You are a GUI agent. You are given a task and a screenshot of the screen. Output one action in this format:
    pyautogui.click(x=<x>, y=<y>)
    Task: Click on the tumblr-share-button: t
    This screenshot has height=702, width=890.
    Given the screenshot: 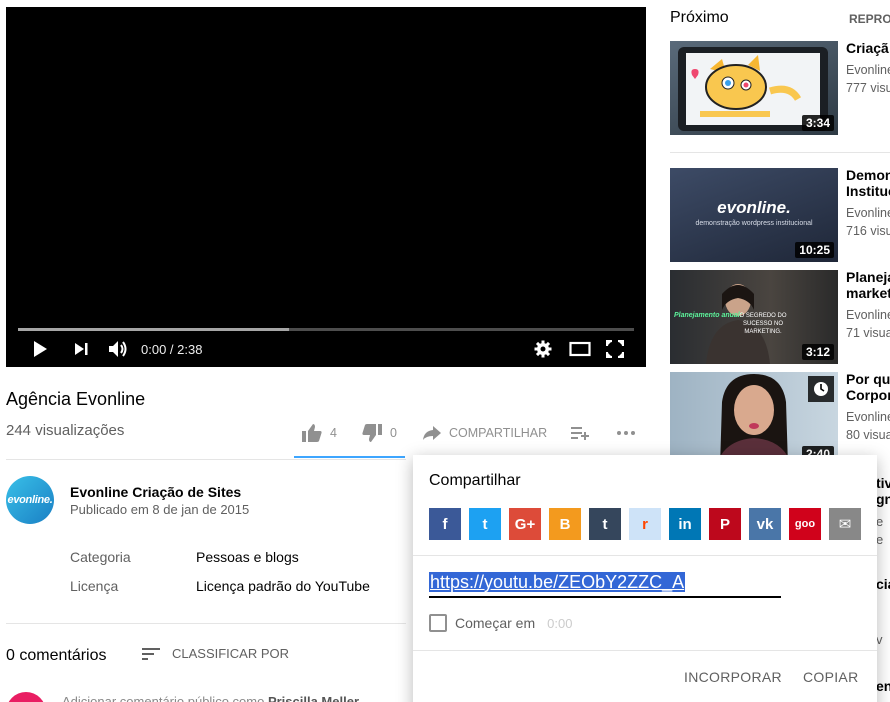 What is the action you would take?
    pyautogui.click(x=605, y=524)
    